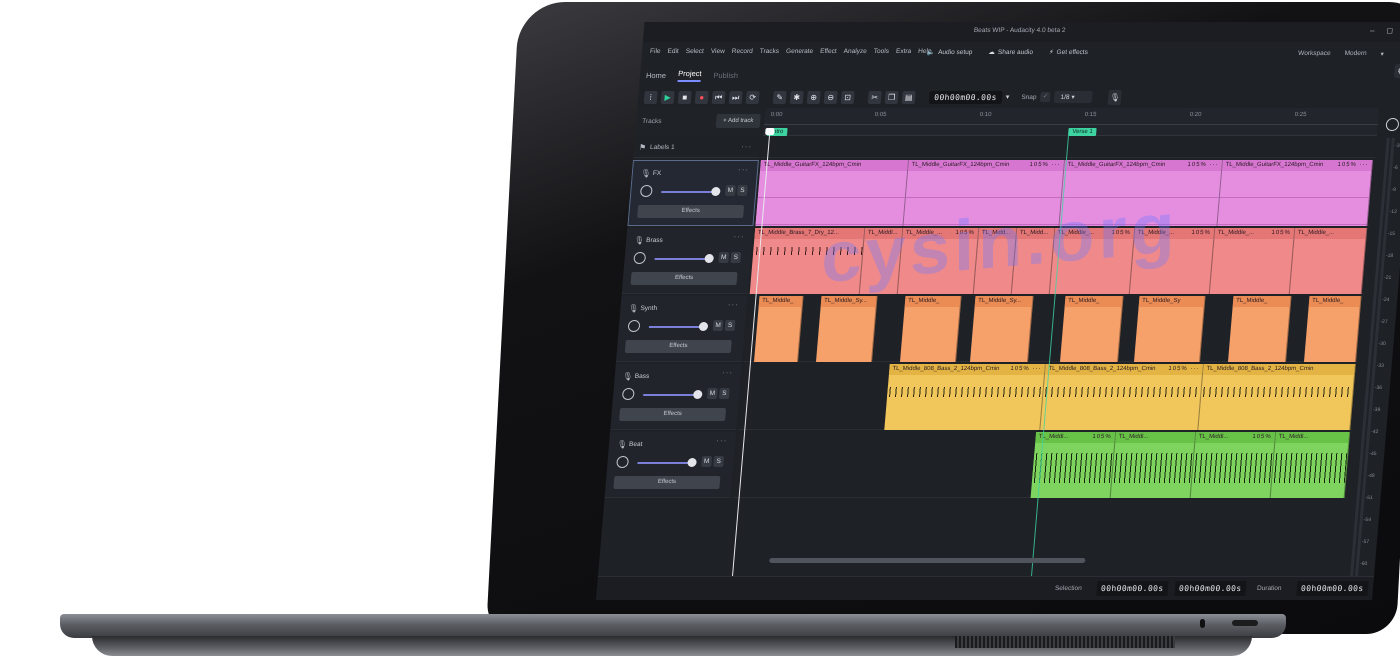 This screenshot has width=1400, height=659. What do you see at coordinates (813, 97) in the screenshot?
I see `zoom-in-icon: ⊕` at bounding box center [813, 97].